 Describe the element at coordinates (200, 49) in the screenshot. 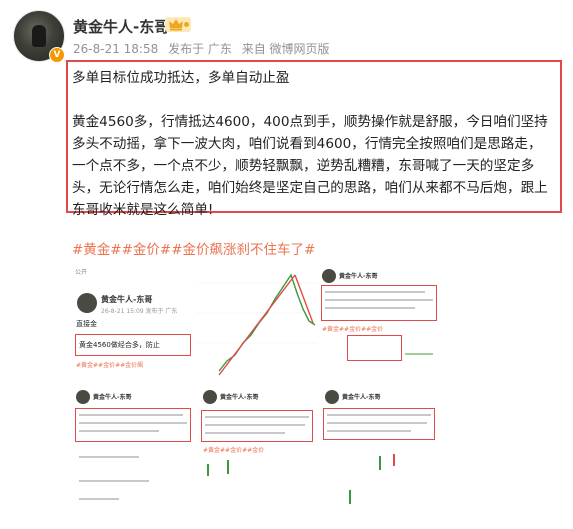

I see `post-location: 发布于 广东` at that location.